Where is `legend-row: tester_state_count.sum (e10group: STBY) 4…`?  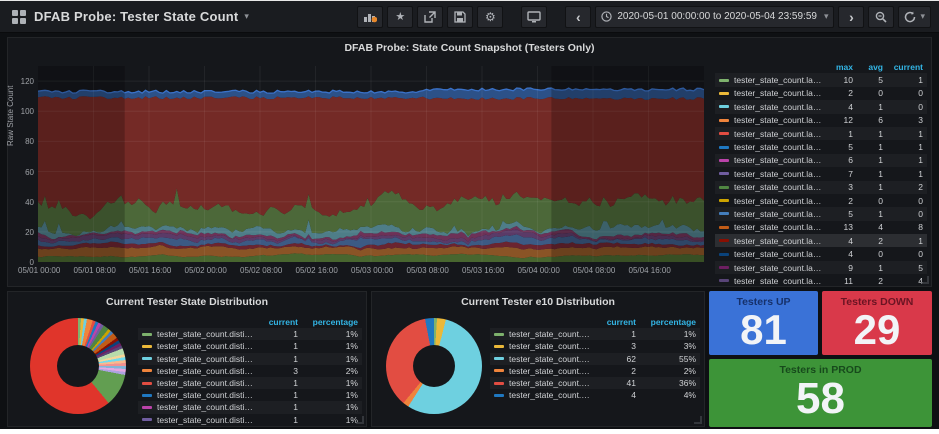 legend-row: tester_state_count.sum (e10group: STBY) 4… is located at coordinates (595, 383).